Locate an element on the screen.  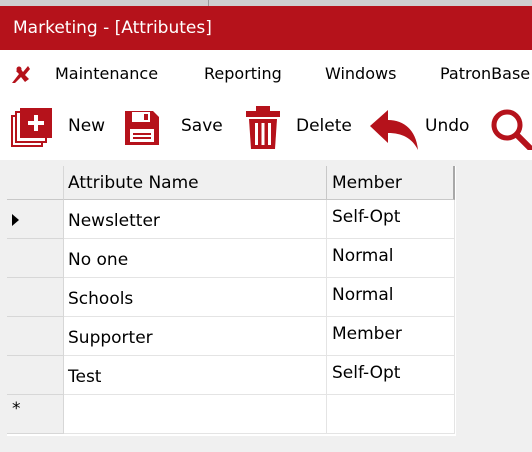
table-row: Schools Normal is located at coordinates (231, 297).